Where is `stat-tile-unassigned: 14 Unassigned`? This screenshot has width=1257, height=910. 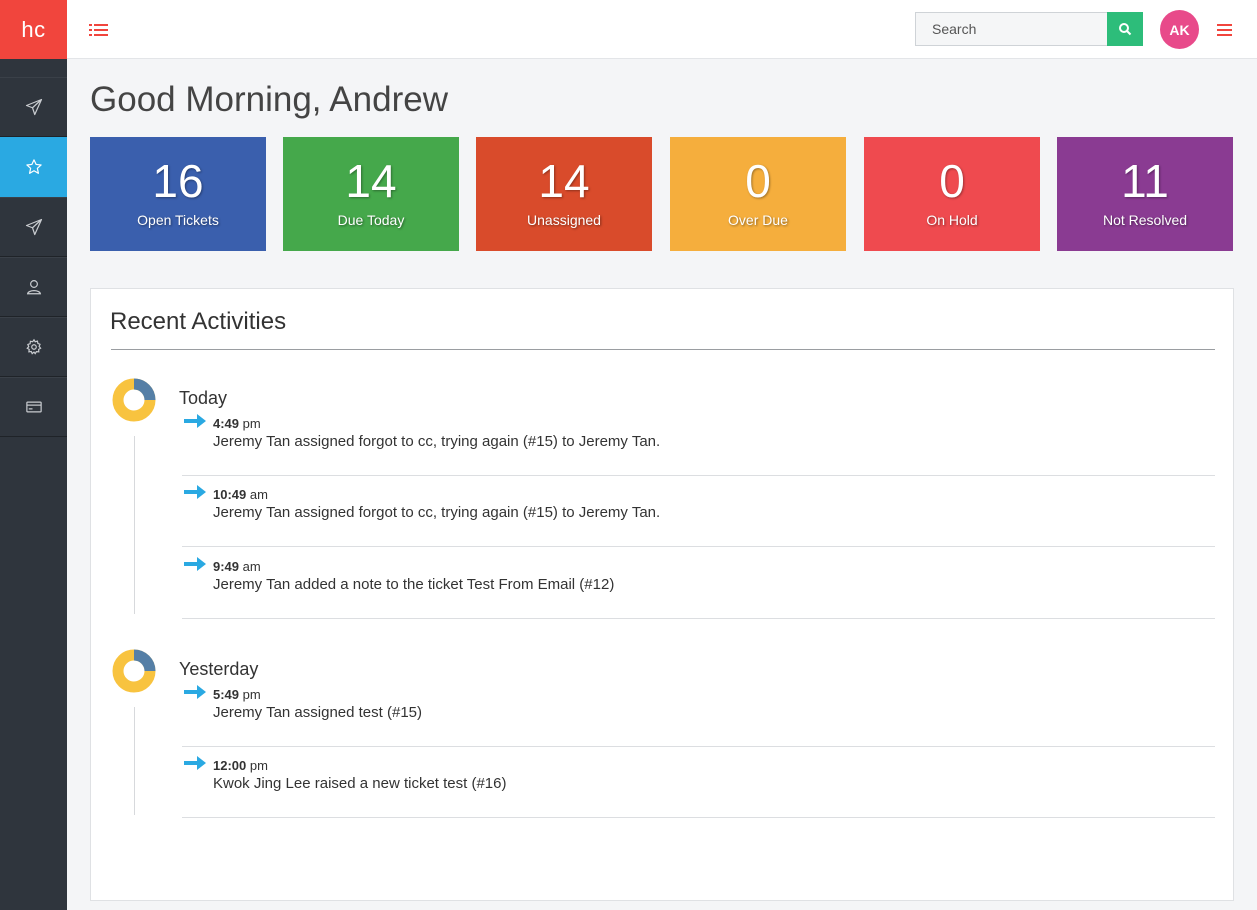
stat-tile-unassigned: 14 Unassigned is located at coordinates (564, 194).